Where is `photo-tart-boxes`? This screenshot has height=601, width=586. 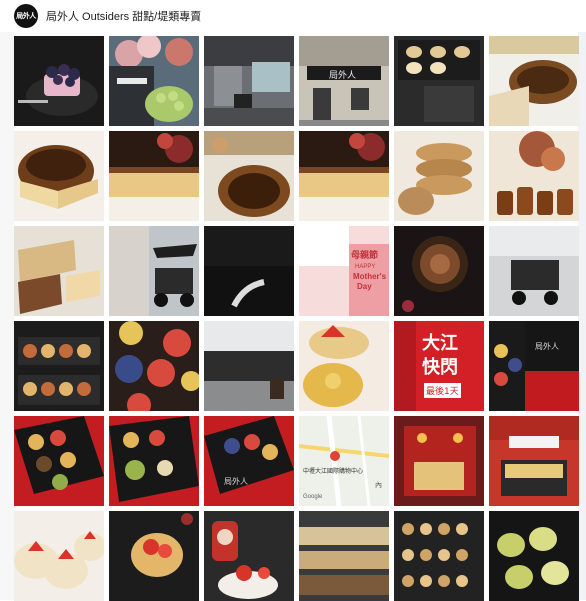 photo-tart-boxes is located at coordinates (439, 81).